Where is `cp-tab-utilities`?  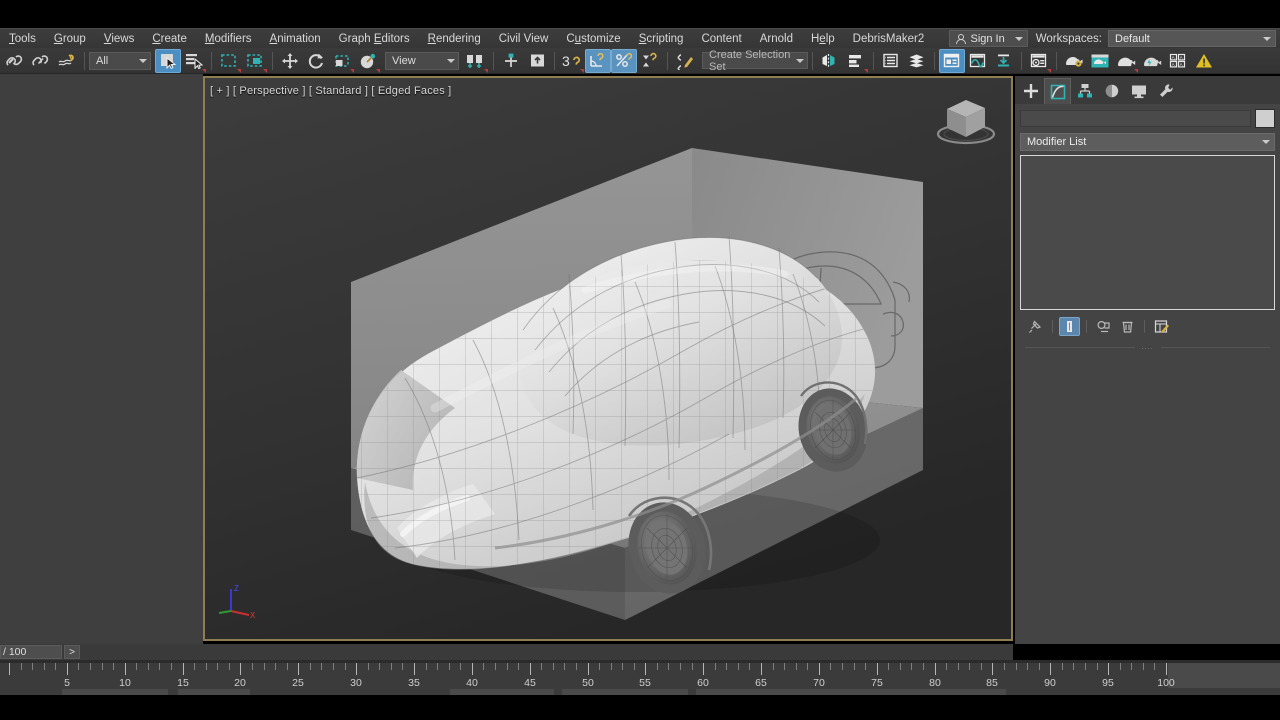
cp-tab-utilities is located at coordinates (1165, 91).